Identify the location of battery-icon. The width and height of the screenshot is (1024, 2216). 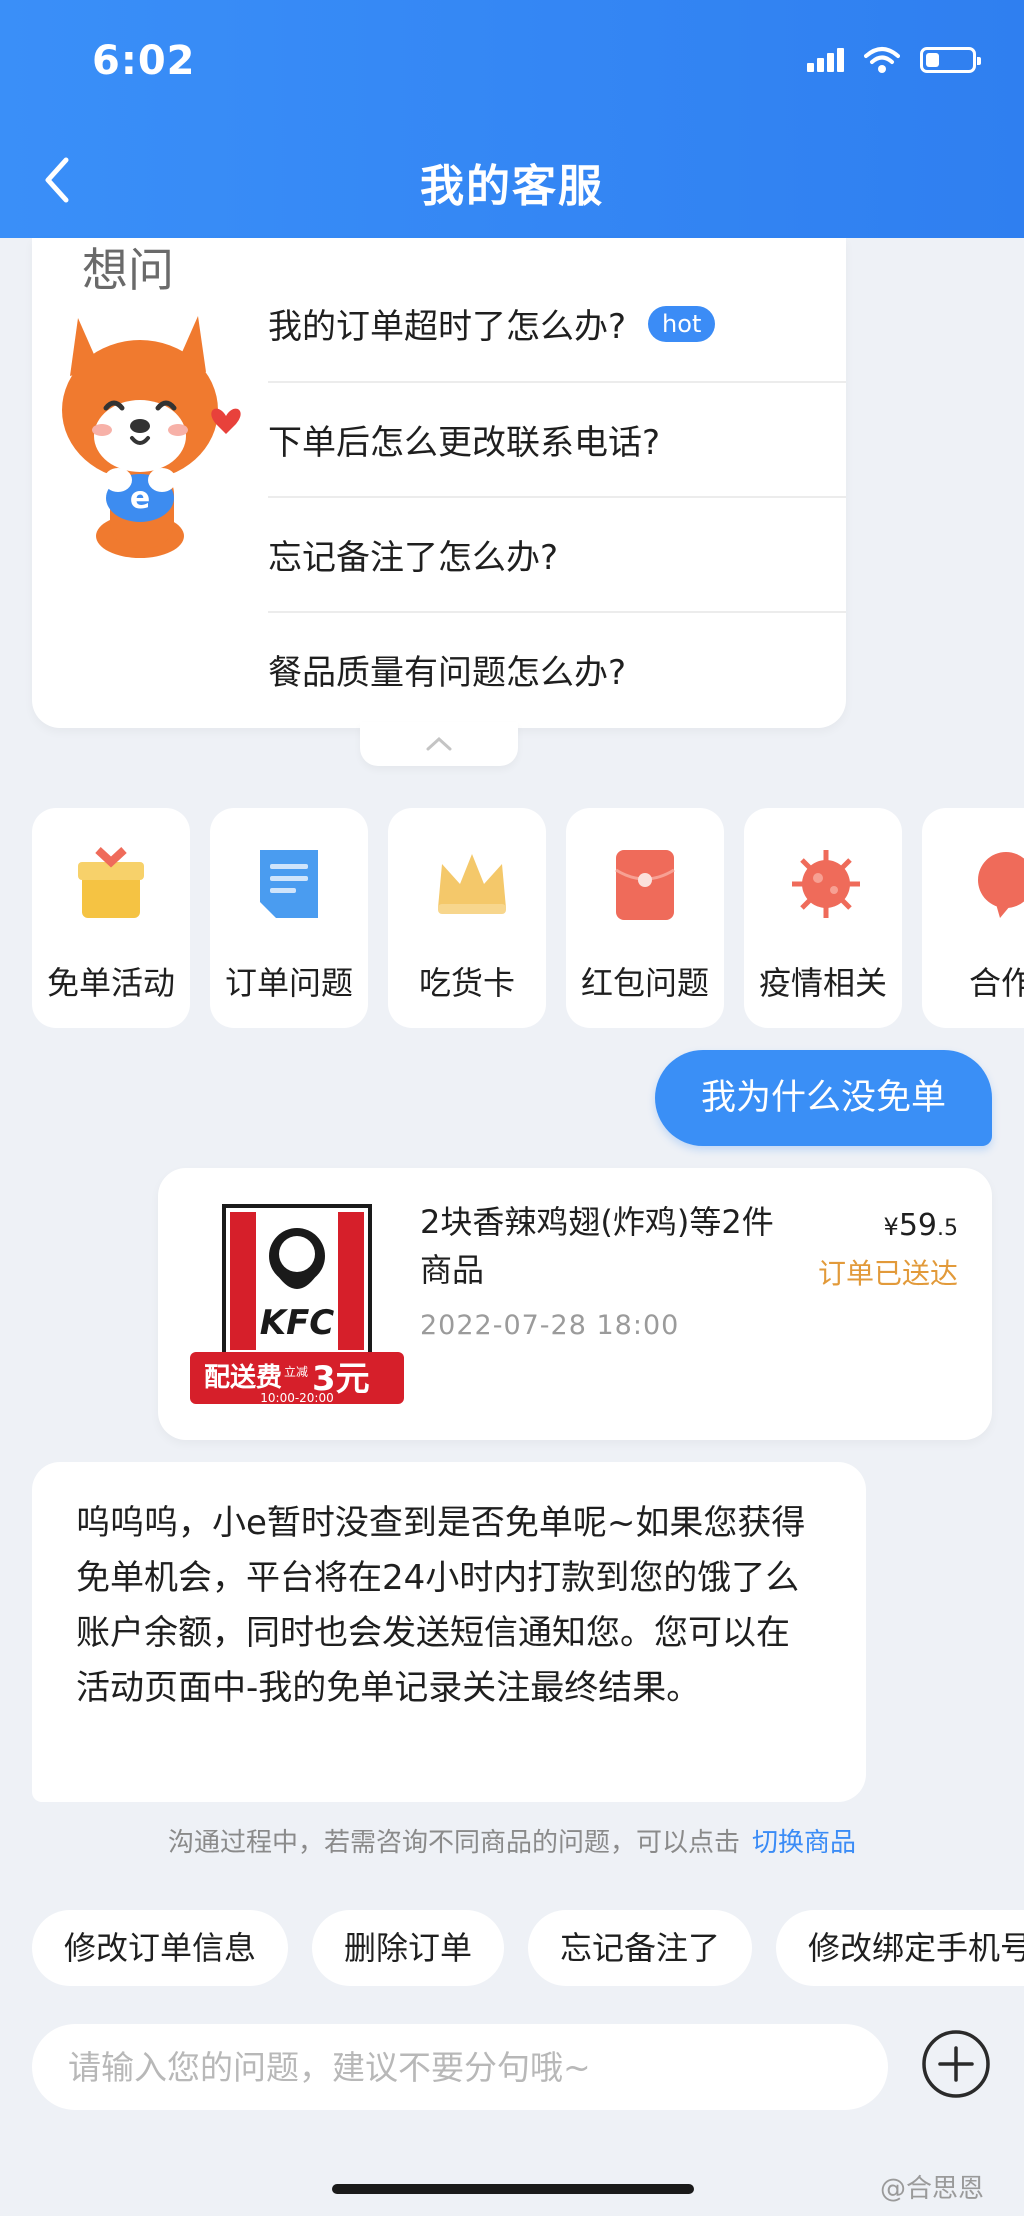
(950, 60).